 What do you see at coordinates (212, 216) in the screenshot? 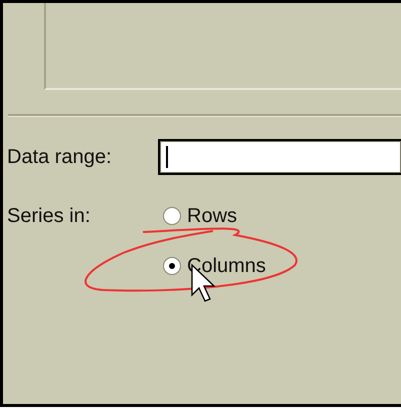
I see `radio-label: Rows` at bounding box center [212, 216].